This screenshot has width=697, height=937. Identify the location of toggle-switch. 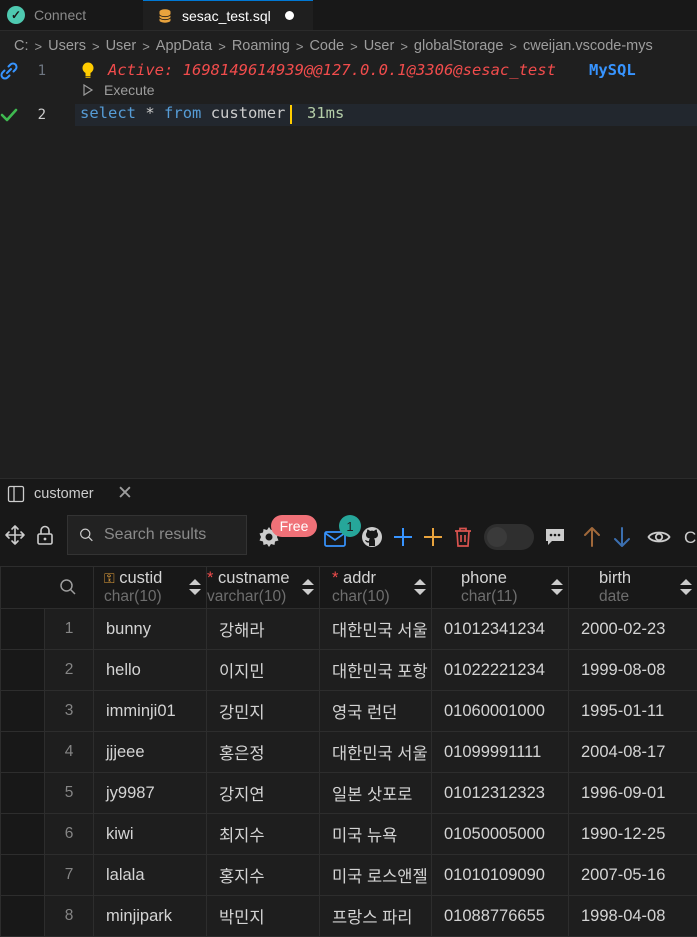
(509, 537).